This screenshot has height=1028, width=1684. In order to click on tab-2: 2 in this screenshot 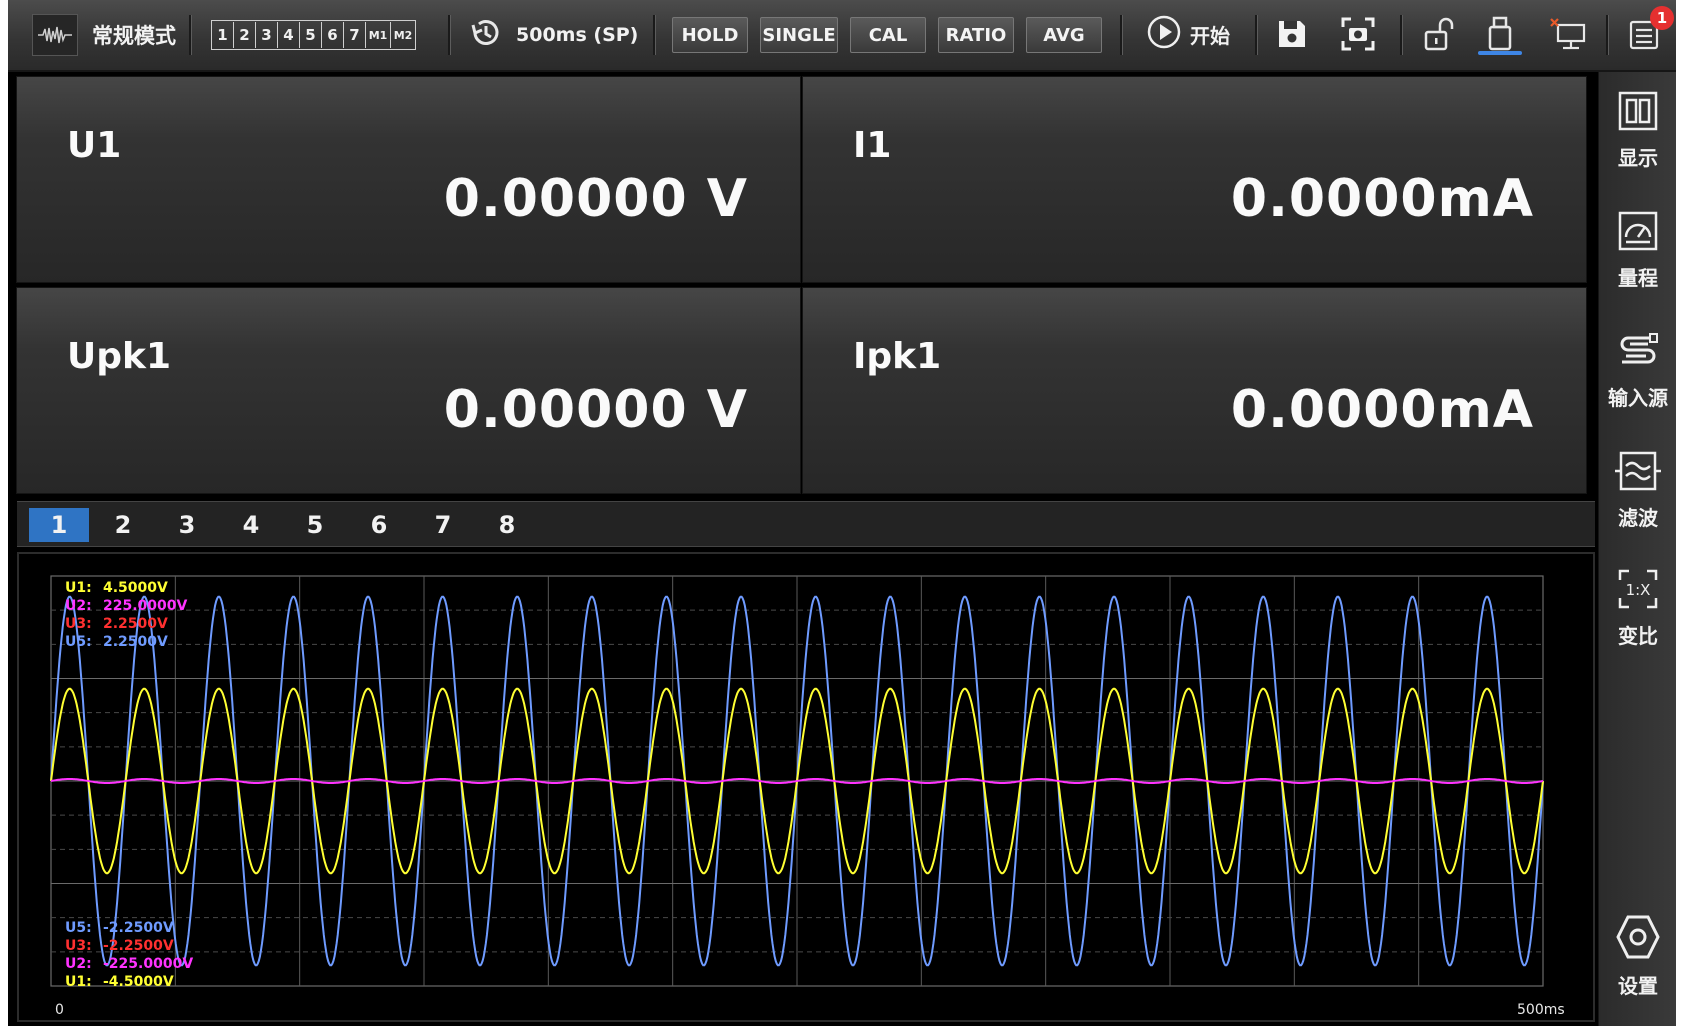, I will do `click(123, 525)`.